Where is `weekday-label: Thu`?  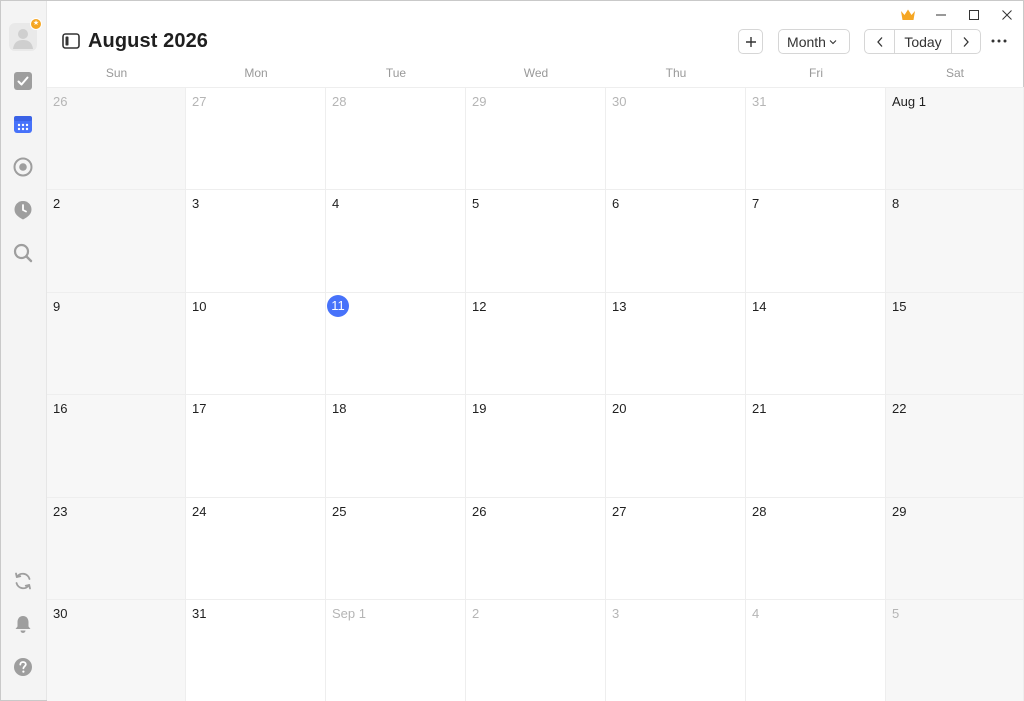
weekday-label: Thu is located at coordinates (676, 73).